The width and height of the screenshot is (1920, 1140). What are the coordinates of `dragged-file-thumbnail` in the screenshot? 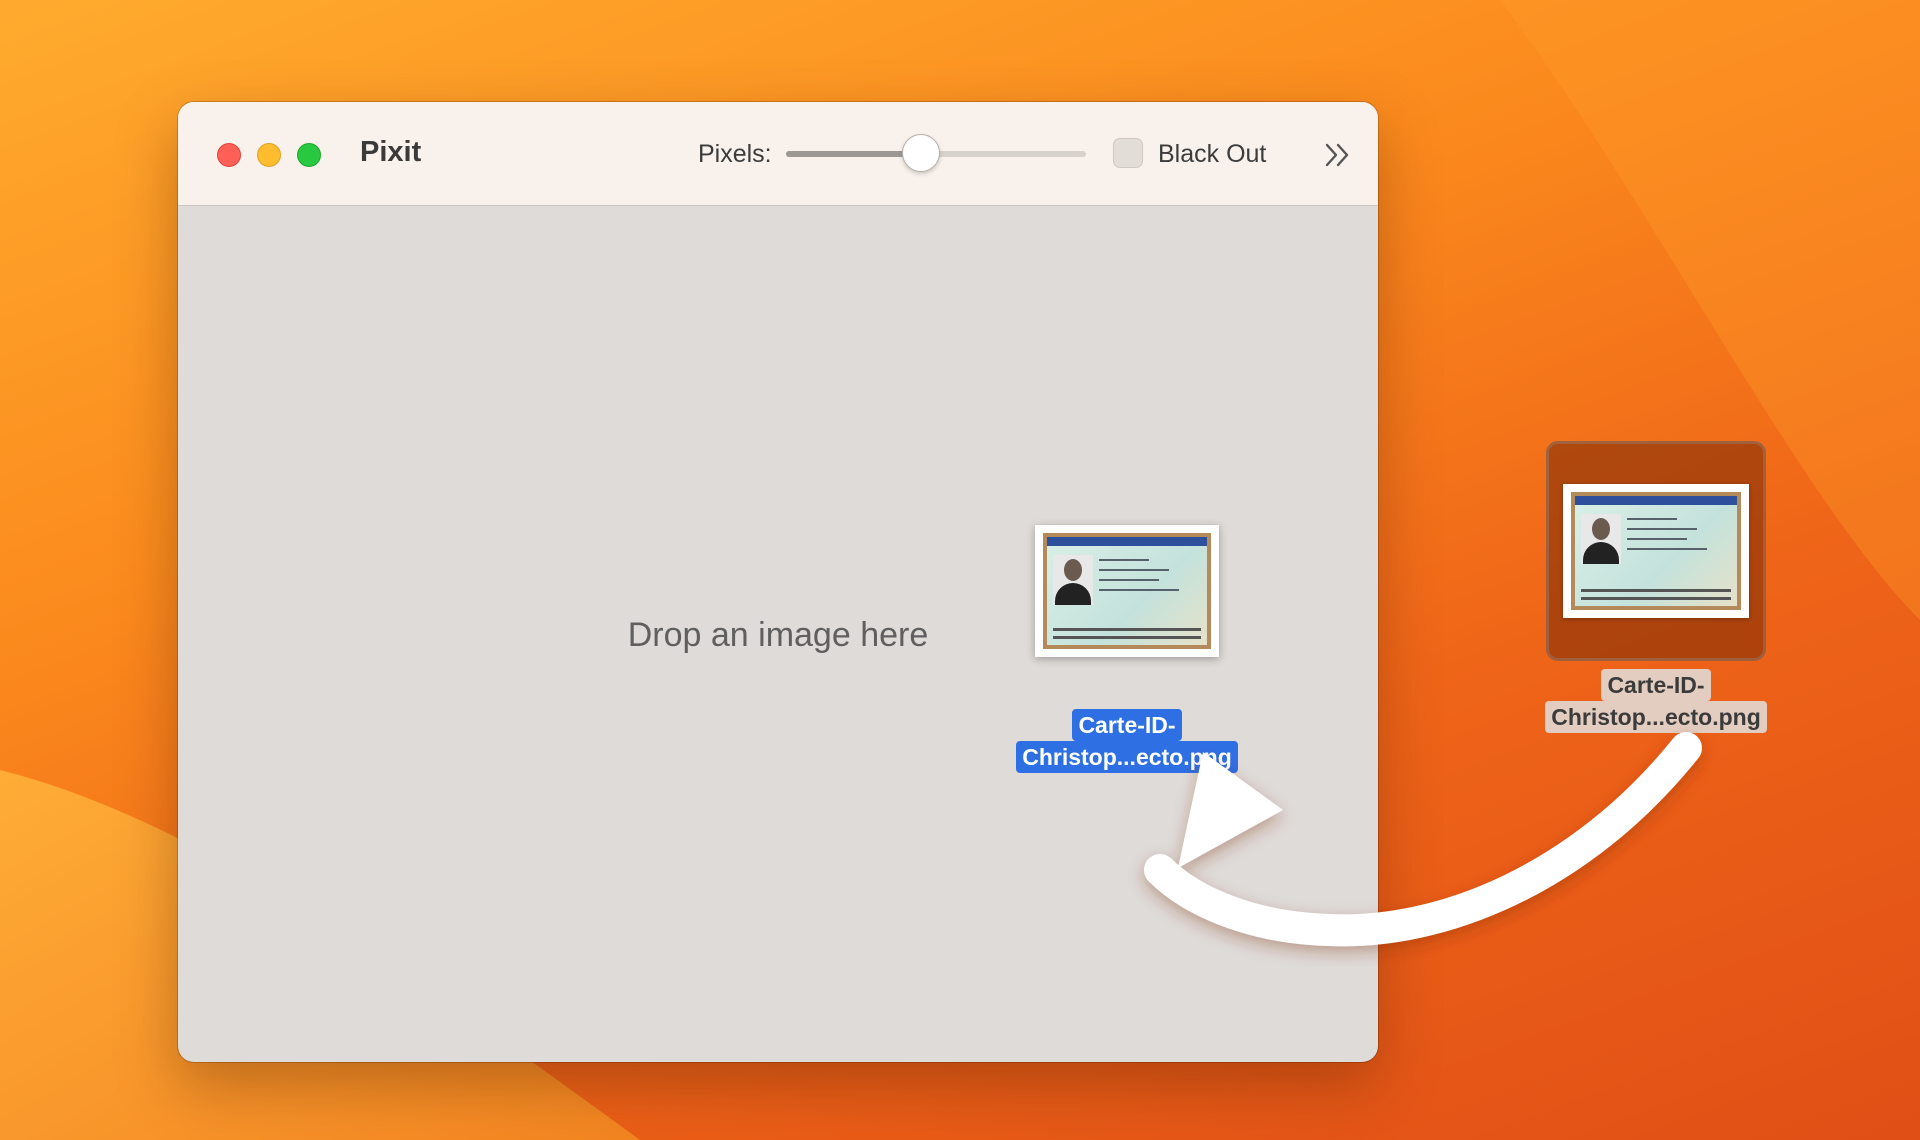 It's located at (1127, 591).